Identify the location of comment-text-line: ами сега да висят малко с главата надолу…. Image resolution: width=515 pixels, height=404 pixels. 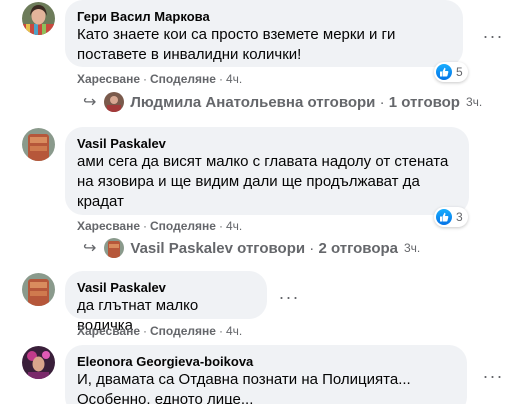
(263, 161).